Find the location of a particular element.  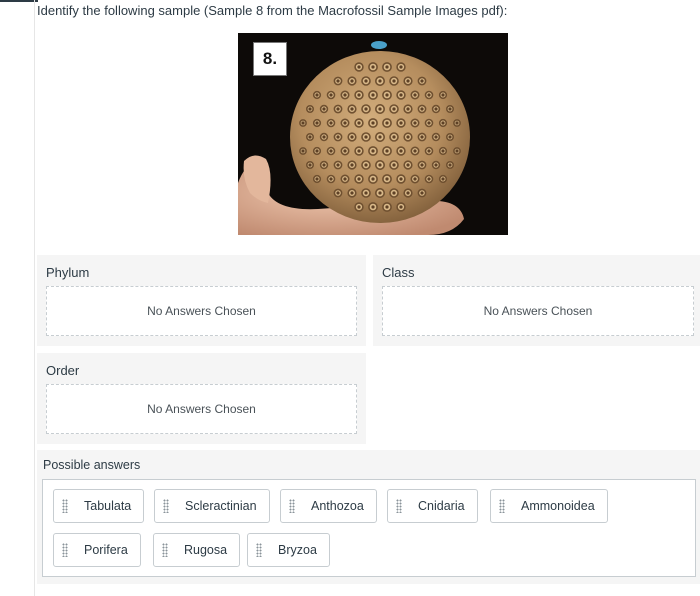

answer-chip-ammonoidea: Ammonoidea is located at coordinates (549, 506).